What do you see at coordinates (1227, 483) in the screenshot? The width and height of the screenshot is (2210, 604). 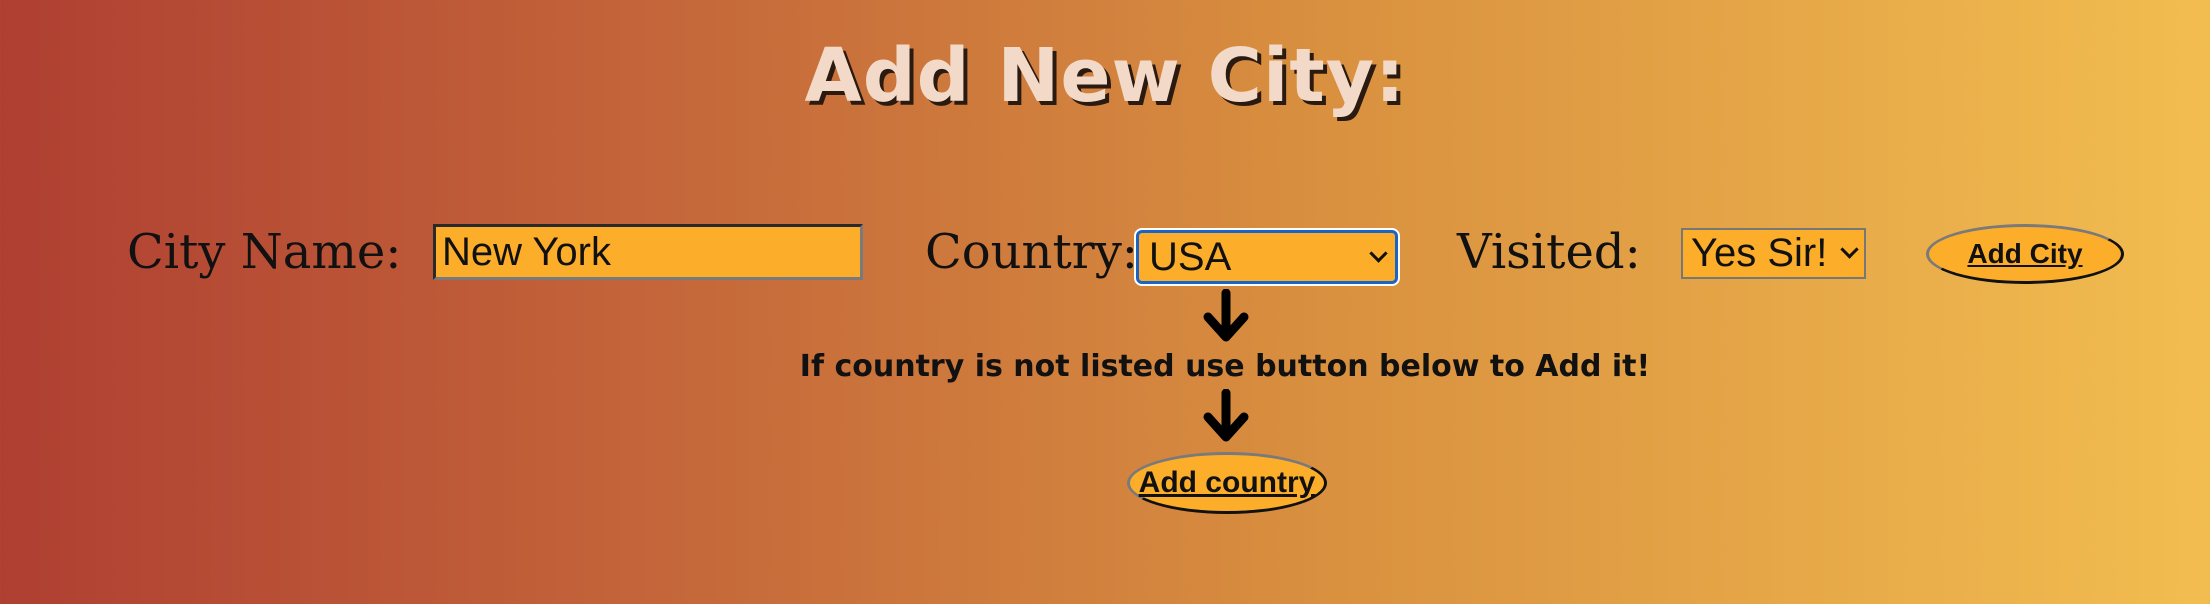 I see `add-country-button: Add country` at bounding box center [1227, 483].